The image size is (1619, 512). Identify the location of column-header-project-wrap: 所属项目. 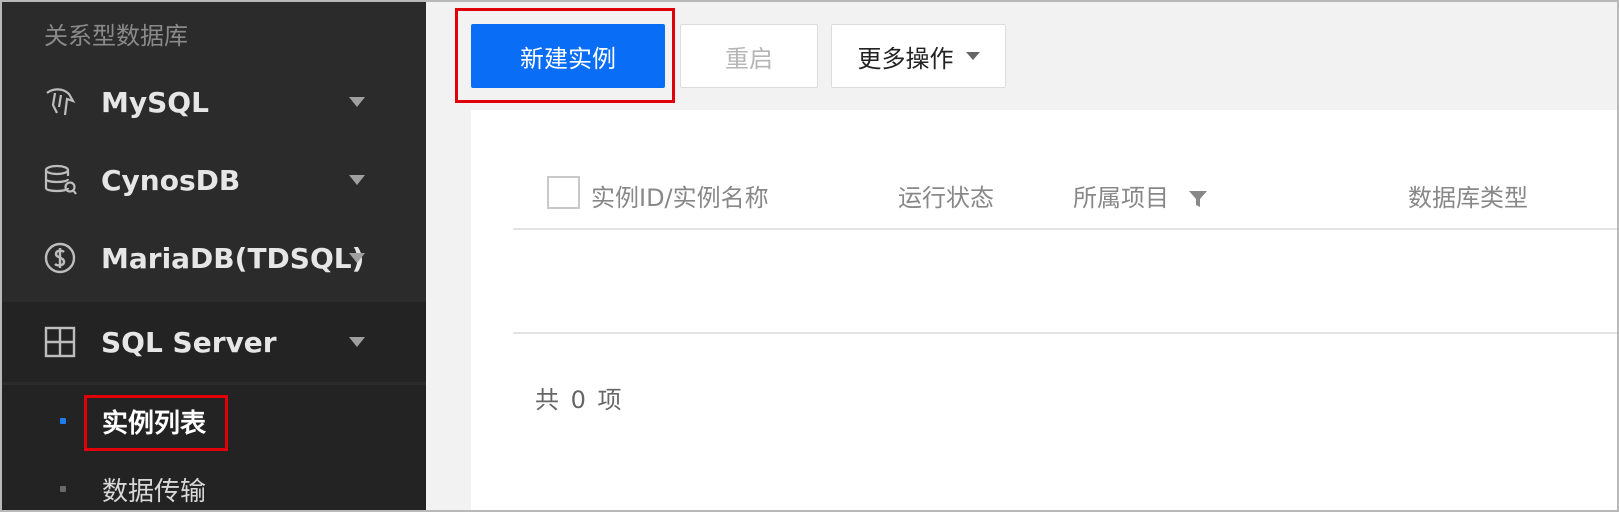
(1141, 195).